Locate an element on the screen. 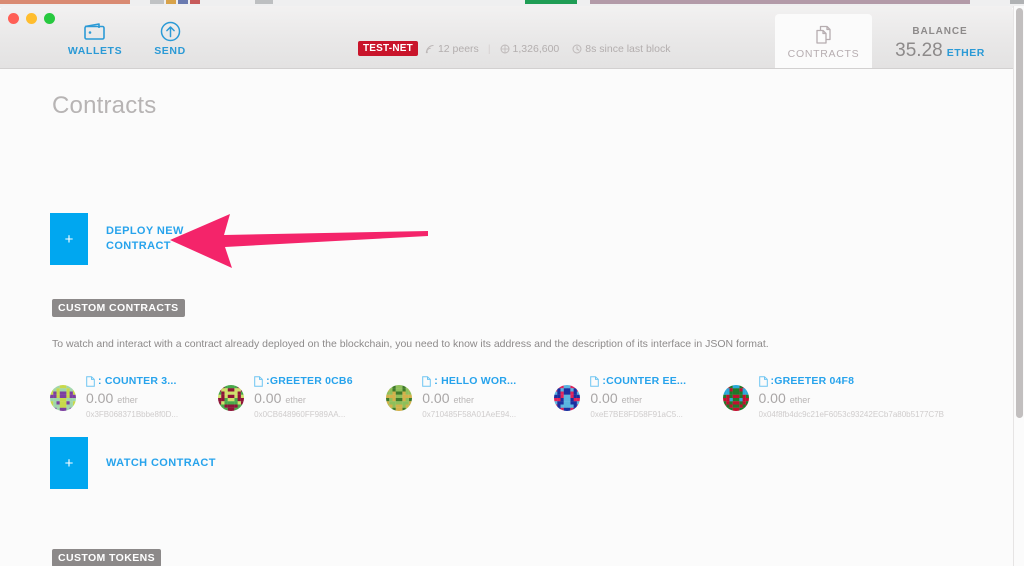 This screenshot has height=566, width=1024. custom-contracts-heading: CUSTOM CONTRACTS is located at coordinates (118, 308).